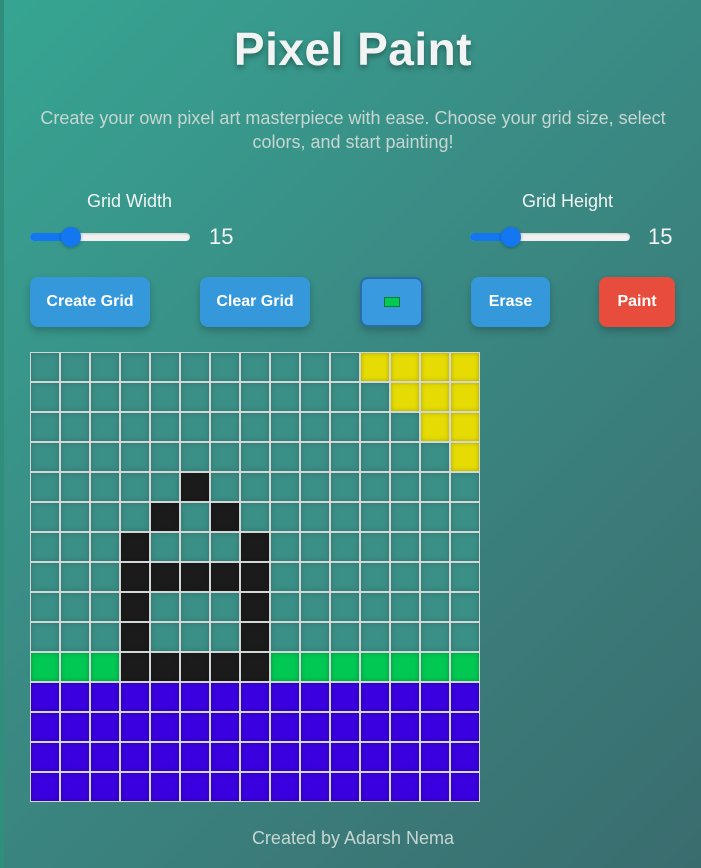 This screenshot has height=868, width=701. Describe the element at coordinates (255, 302) in the screenshot. I see `clear-grid-button: Clear Grid` at that location.